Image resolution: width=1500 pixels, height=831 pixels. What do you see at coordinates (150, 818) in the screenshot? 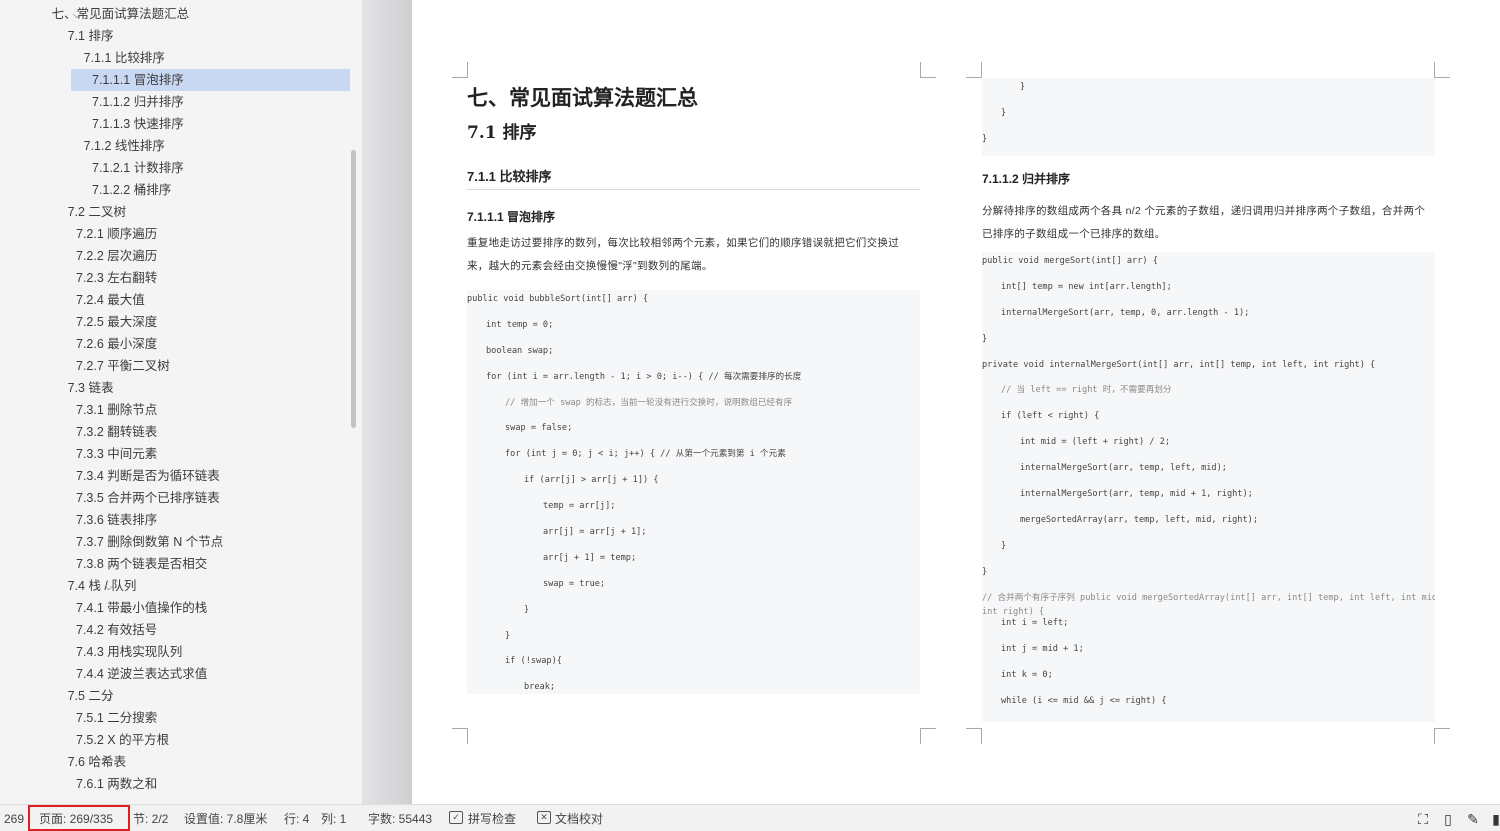
I see `section-indicator: 节: 2/2` at bounding box center [150, 818].